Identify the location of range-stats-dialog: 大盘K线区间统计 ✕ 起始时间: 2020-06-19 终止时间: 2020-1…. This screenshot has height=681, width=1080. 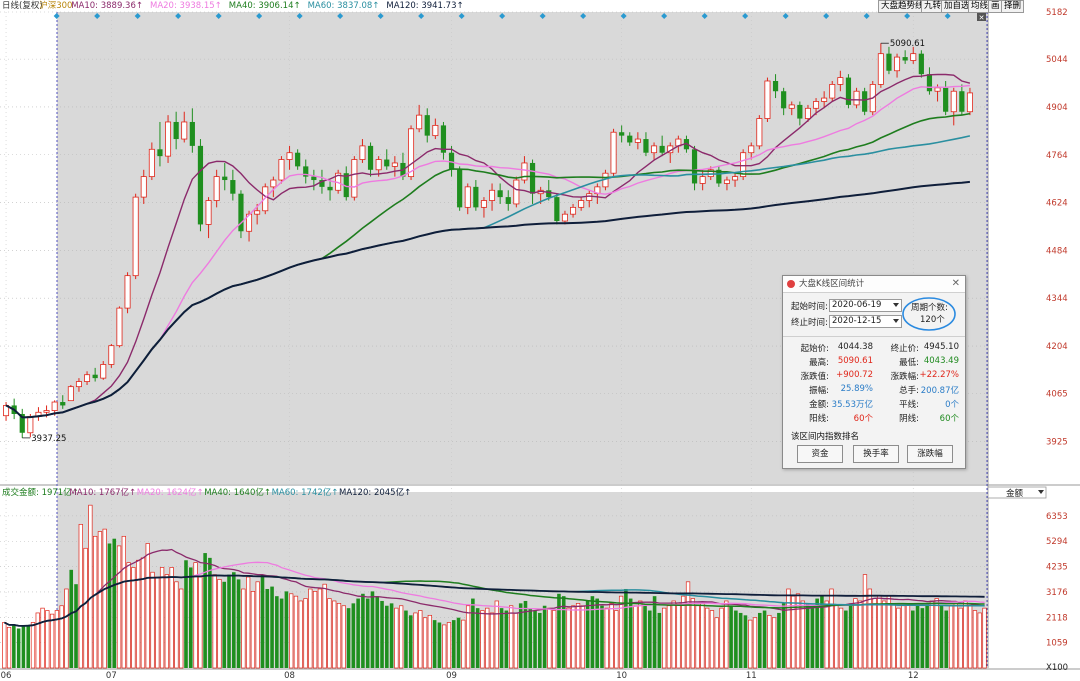
(874, 372).